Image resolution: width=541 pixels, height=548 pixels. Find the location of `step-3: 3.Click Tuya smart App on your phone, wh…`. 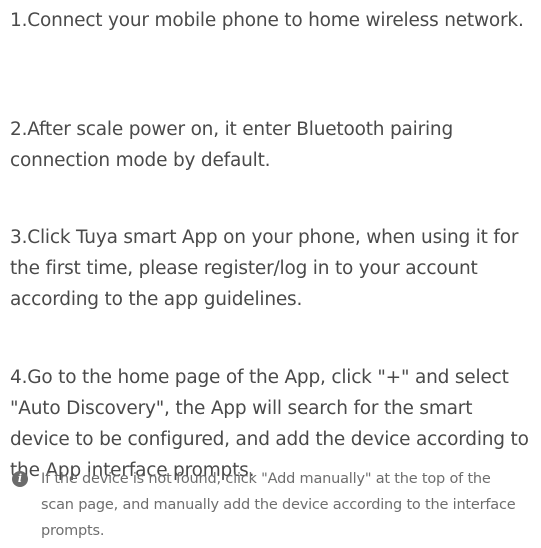

step-3: 3.Click Tuya smart App on your phone, wh… is located at coordinates (264, 268).